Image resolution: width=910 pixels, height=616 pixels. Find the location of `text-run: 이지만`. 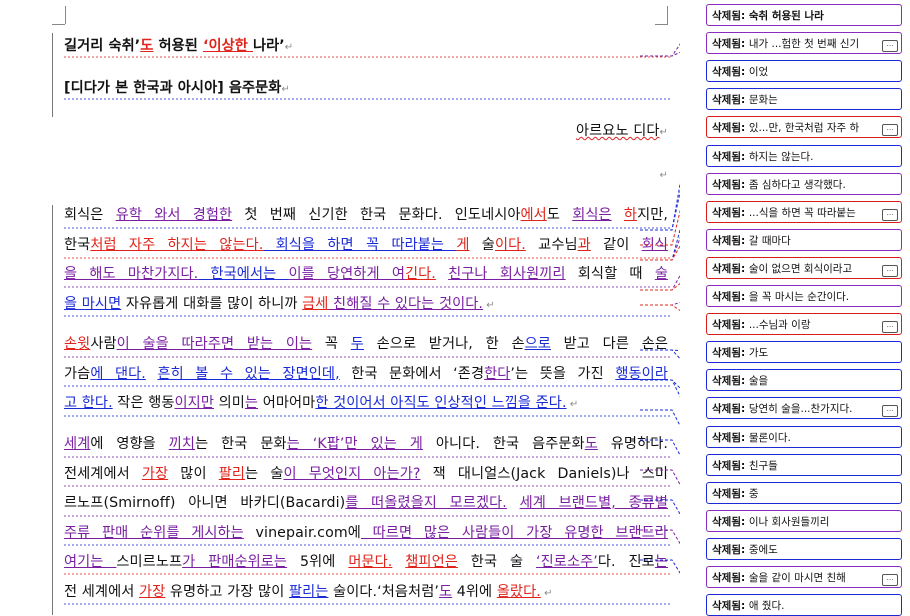

text-run: 이지만 is located at coordinates (194, 403).